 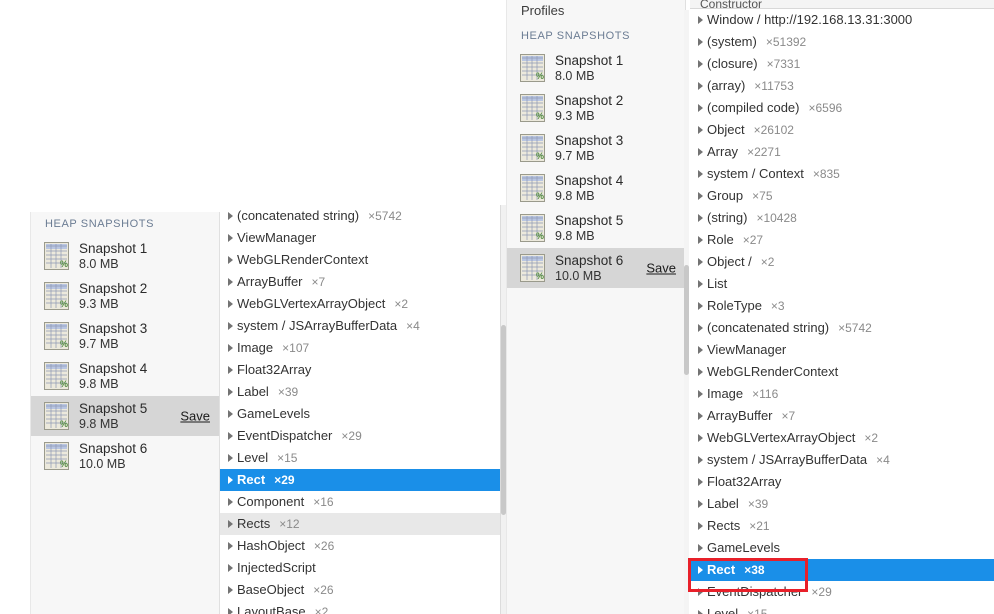 What do you see at coordinates (842, 416) in the screenshot?
I see `right-tree-row: ArrayBuffer ×7` at bounding box center [842, 416].